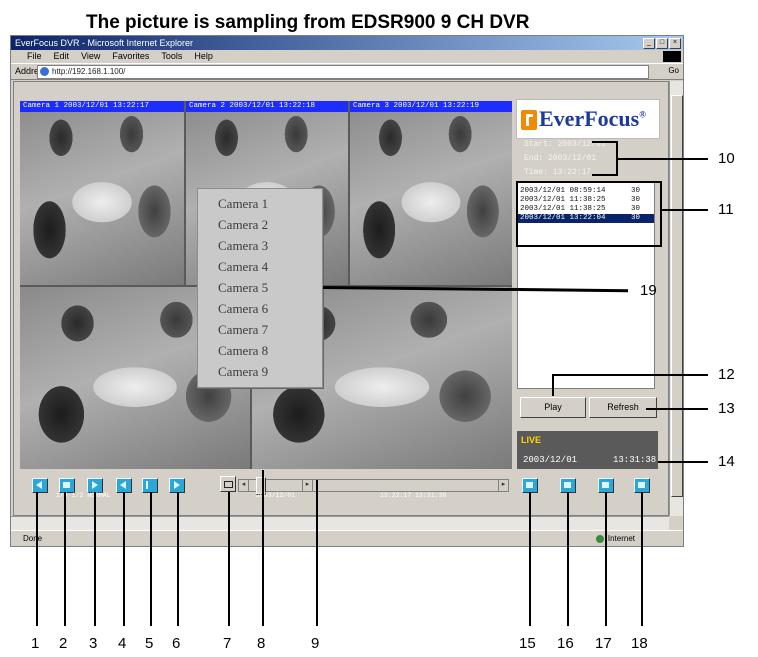  I want to click on menu-item-camera-1: Camera 1, so click(243, 204).